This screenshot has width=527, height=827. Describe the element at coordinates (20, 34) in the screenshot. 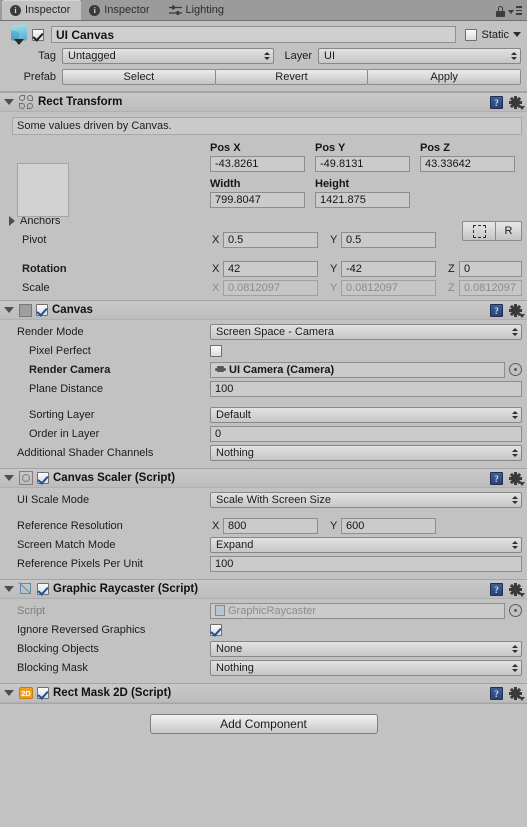

I see `gameobject-cube-icon` at that location.